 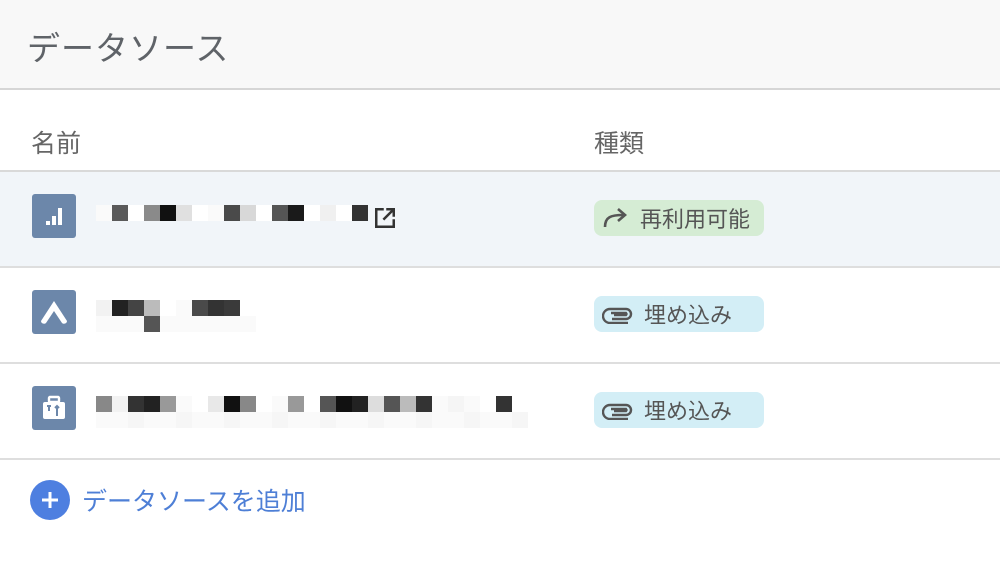 I want to click on bar-chart-icon, so click(x=54, y=216).